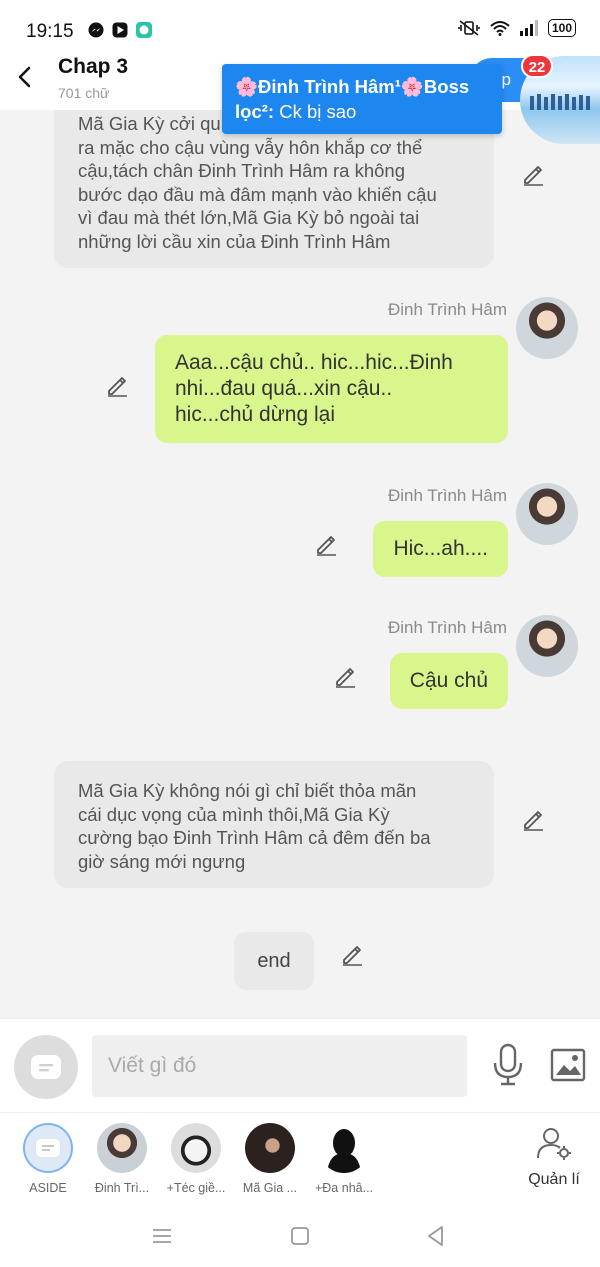 The height and width of the screenshot is (1267, 600). Describe the element at coordinates (254, 837) in the screenshot. I see `narration-line: cường bạo Đinh Trình Hâm cả đêm đến ba` at that location.